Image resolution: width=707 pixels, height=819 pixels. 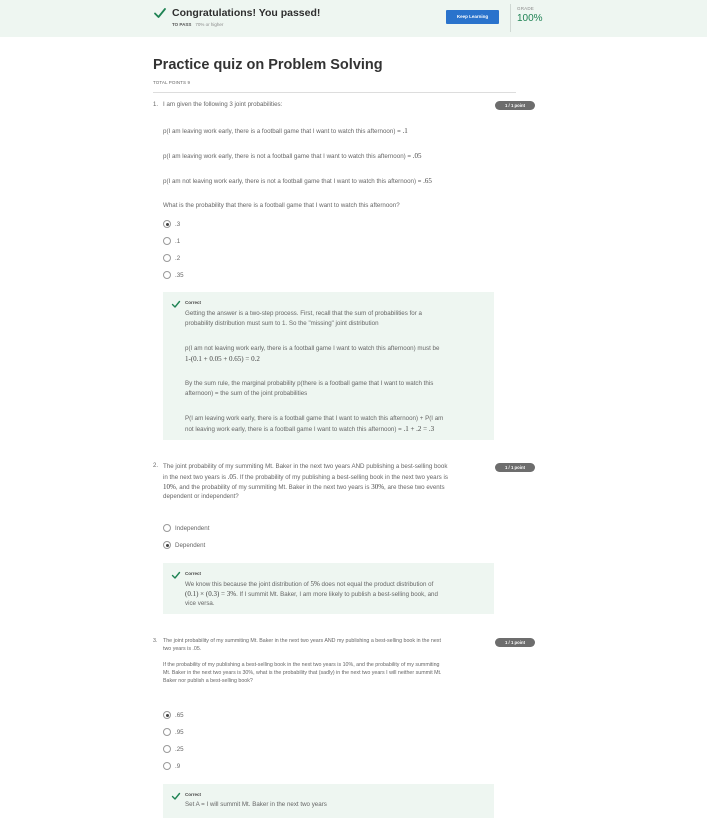 What do you see at coordinates (208, 681) in the screenshot?
I see `question-text: Baker nor publish a best-selling book?` at bounding box center [208, 681].